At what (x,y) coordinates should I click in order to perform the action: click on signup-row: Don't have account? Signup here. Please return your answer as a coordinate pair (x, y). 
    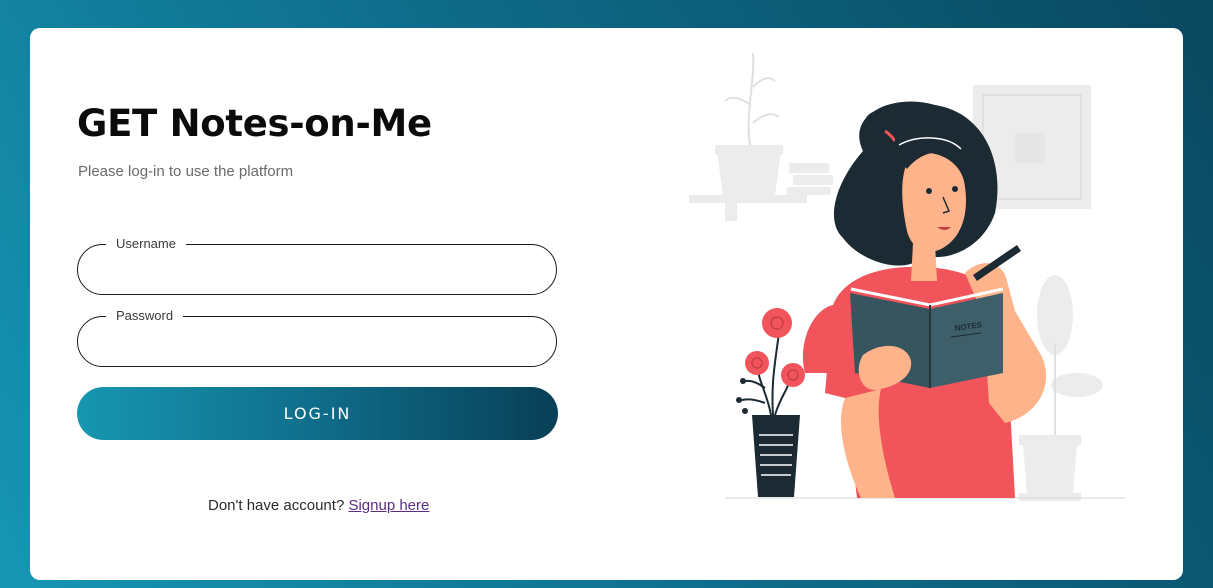
    Looking at the image, I should click on (318, 505).